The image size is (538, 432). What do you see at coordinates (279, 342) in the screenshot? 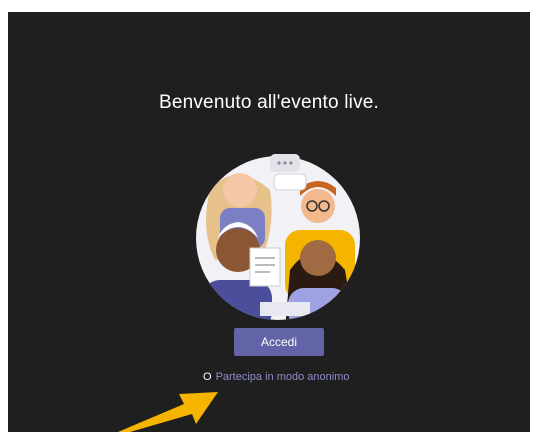
I see `signin-button: Accedi` at bounding box center [279, 342].